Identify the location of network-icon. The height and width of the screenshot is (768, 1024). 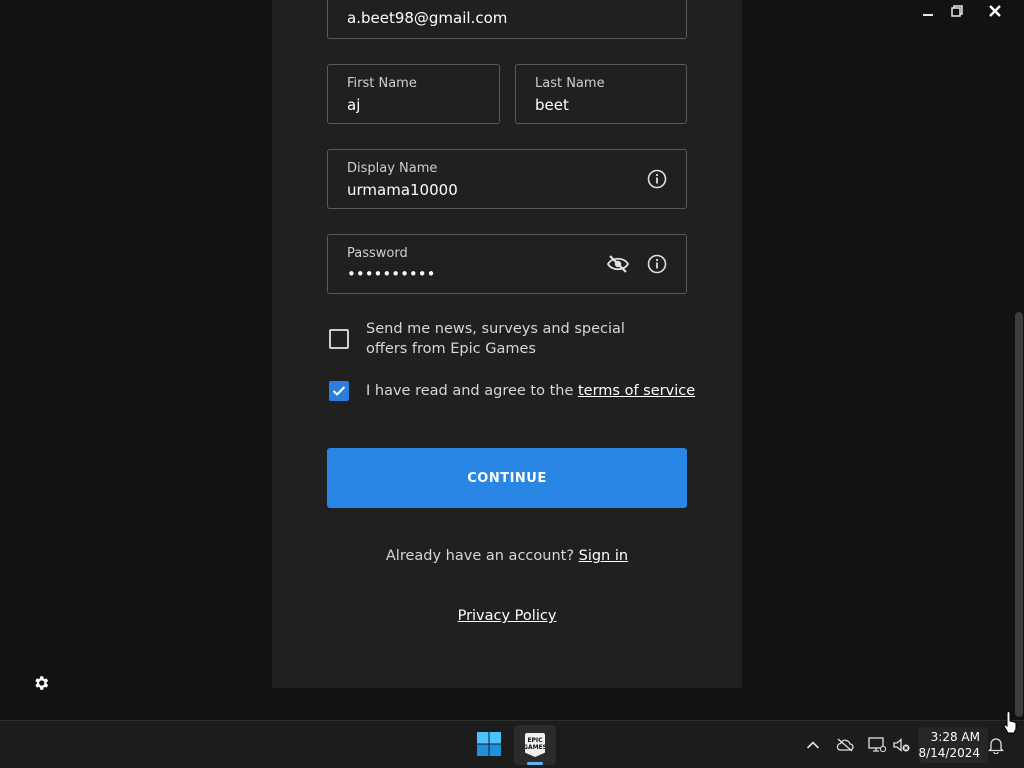
(877, 745).